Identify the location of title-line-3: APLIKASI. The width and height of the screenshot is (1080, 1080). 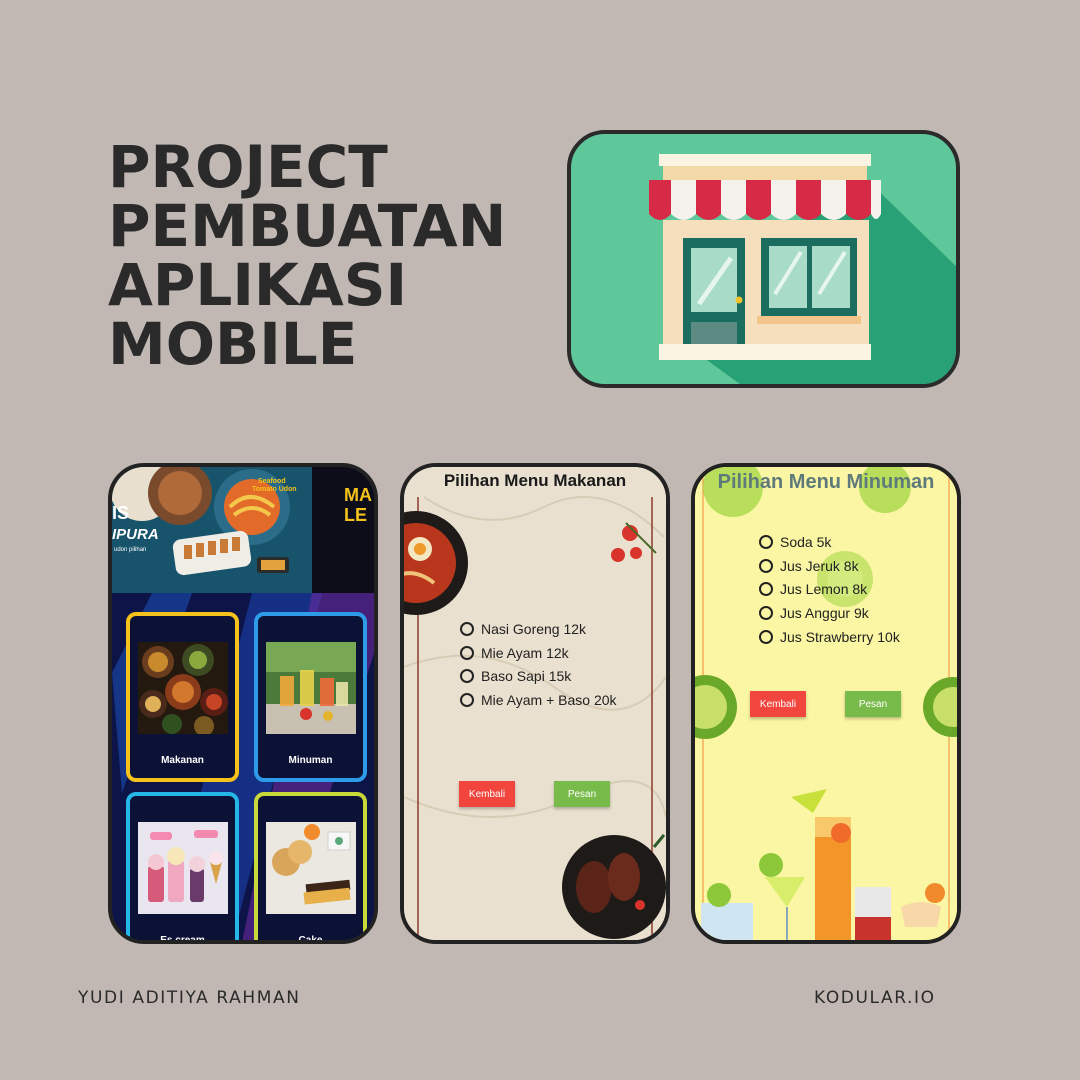
(258, 285).